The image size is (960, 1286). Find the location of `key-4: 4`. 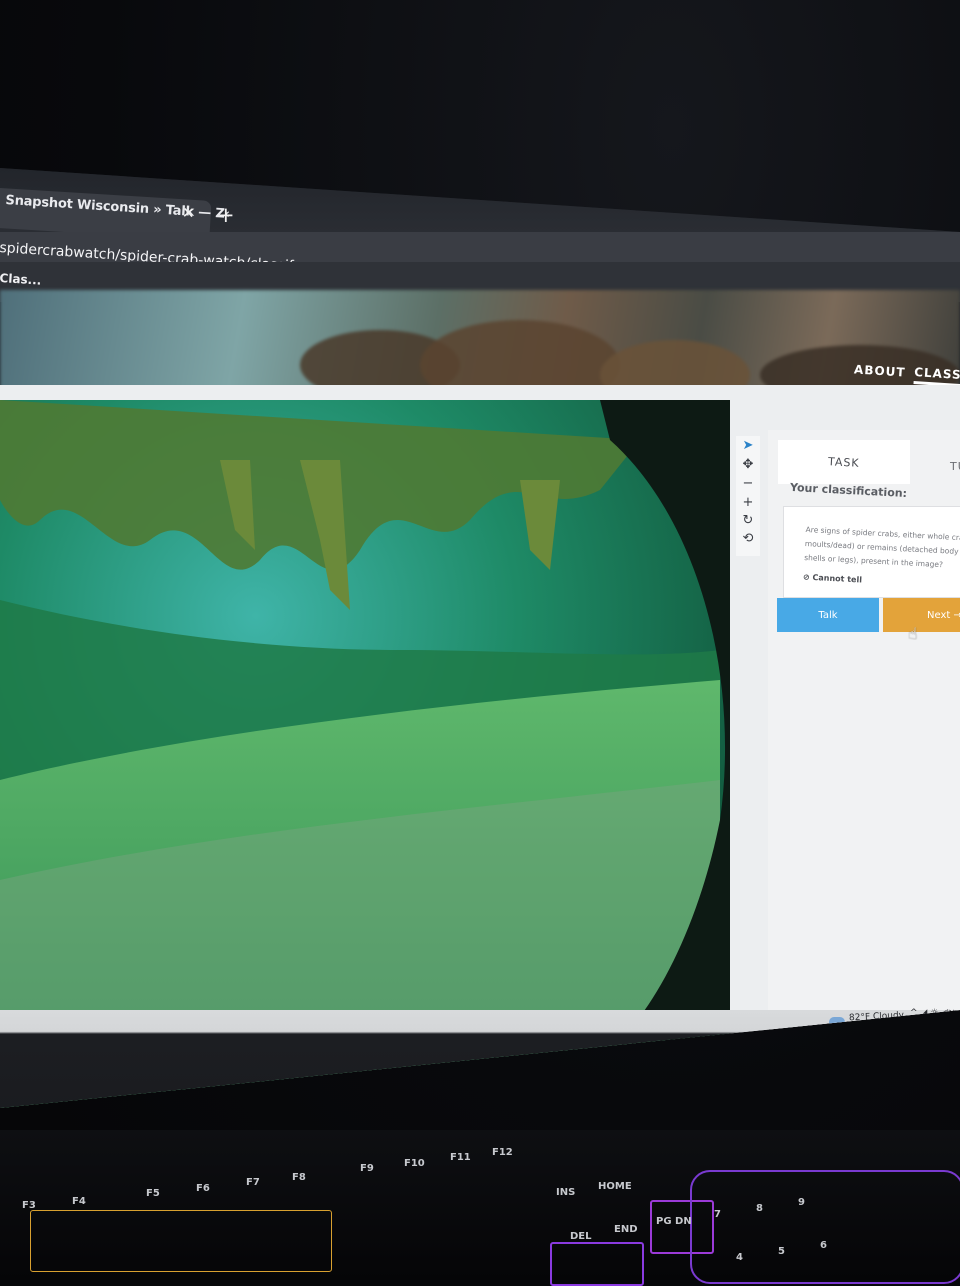

key-4: 4 is located at coordinates (739, 1257).